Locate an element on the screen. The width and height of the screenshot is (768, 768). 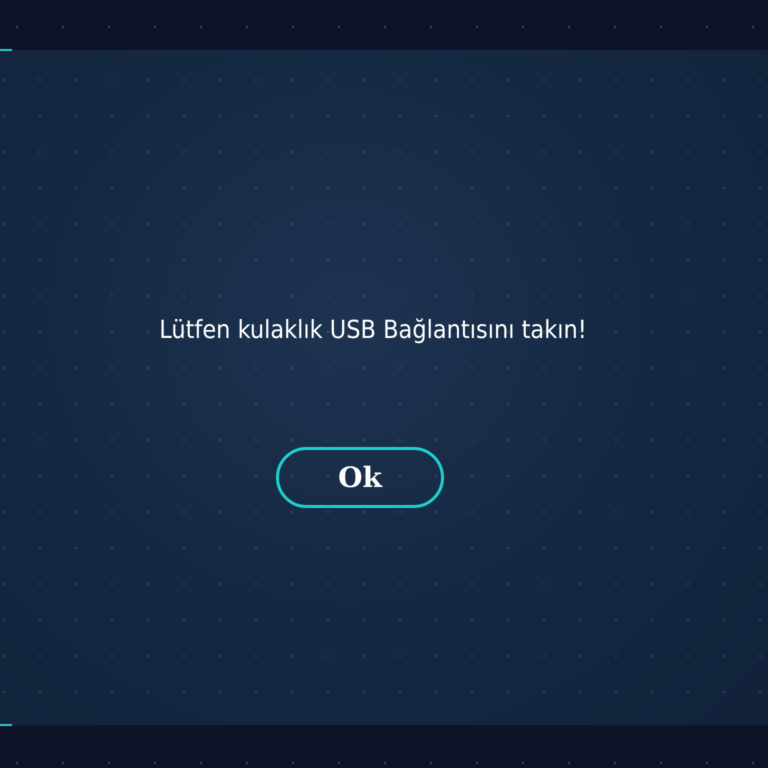
dialog-message: Lütfen kulaklık USB Bağlantısını takın! is located at coordinates (373, 329).